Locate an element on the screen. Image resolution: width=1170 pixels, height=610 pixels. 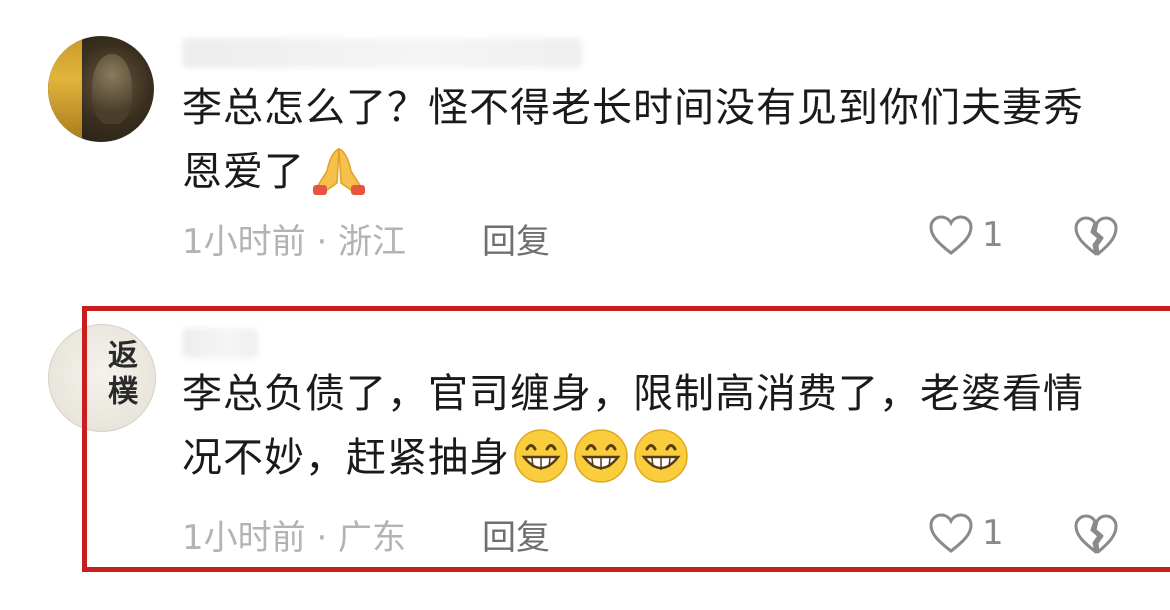
folded-hands-emoji-icon is located at coordinates (339, 171).